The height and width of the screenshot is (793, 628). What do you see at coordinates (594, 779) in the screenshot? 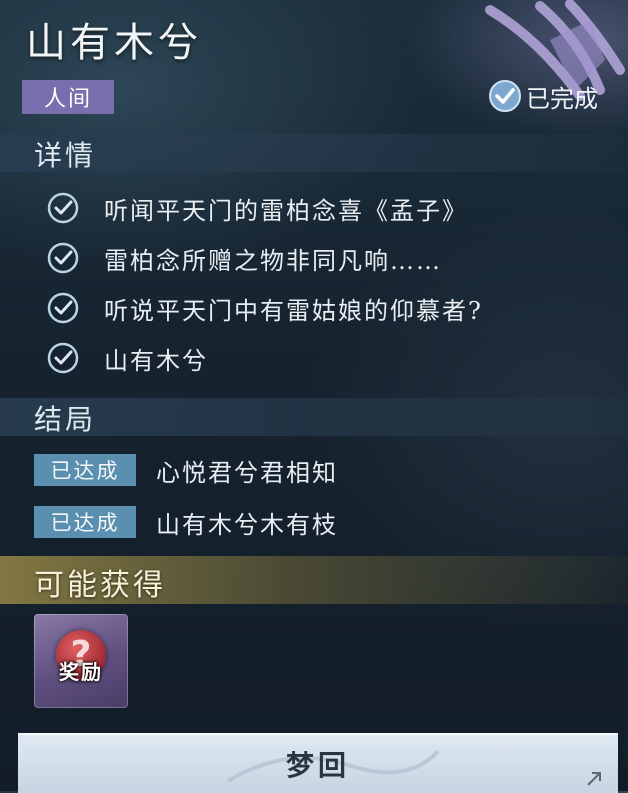
I see `corner-arrow-icon` at bounding box center [594, 779].